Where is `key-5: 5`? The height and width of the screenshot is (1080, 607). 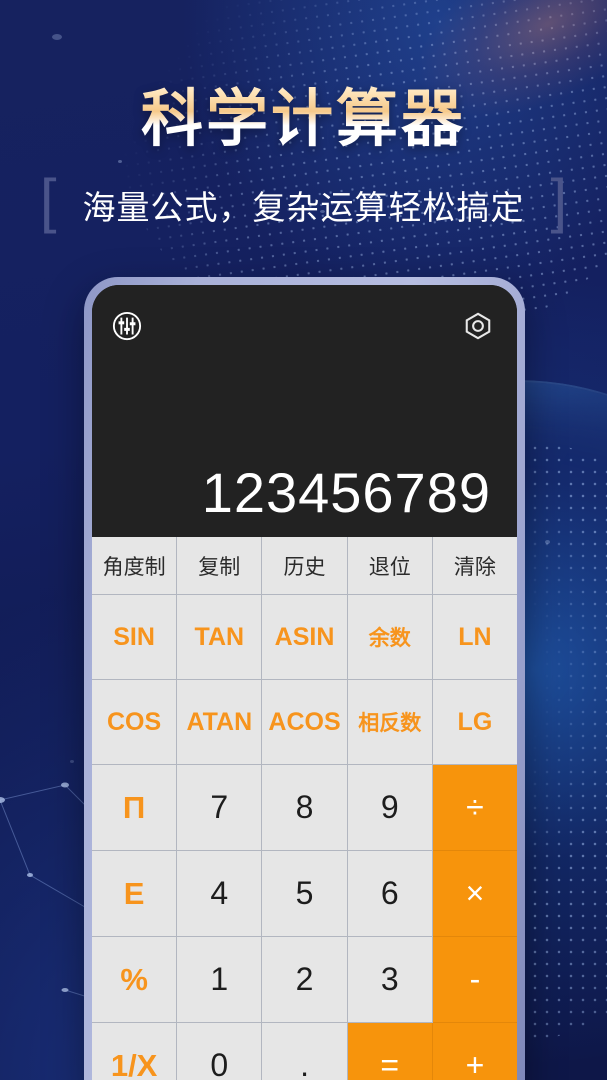 key-5: 5 is located at coordinates (305, 894).